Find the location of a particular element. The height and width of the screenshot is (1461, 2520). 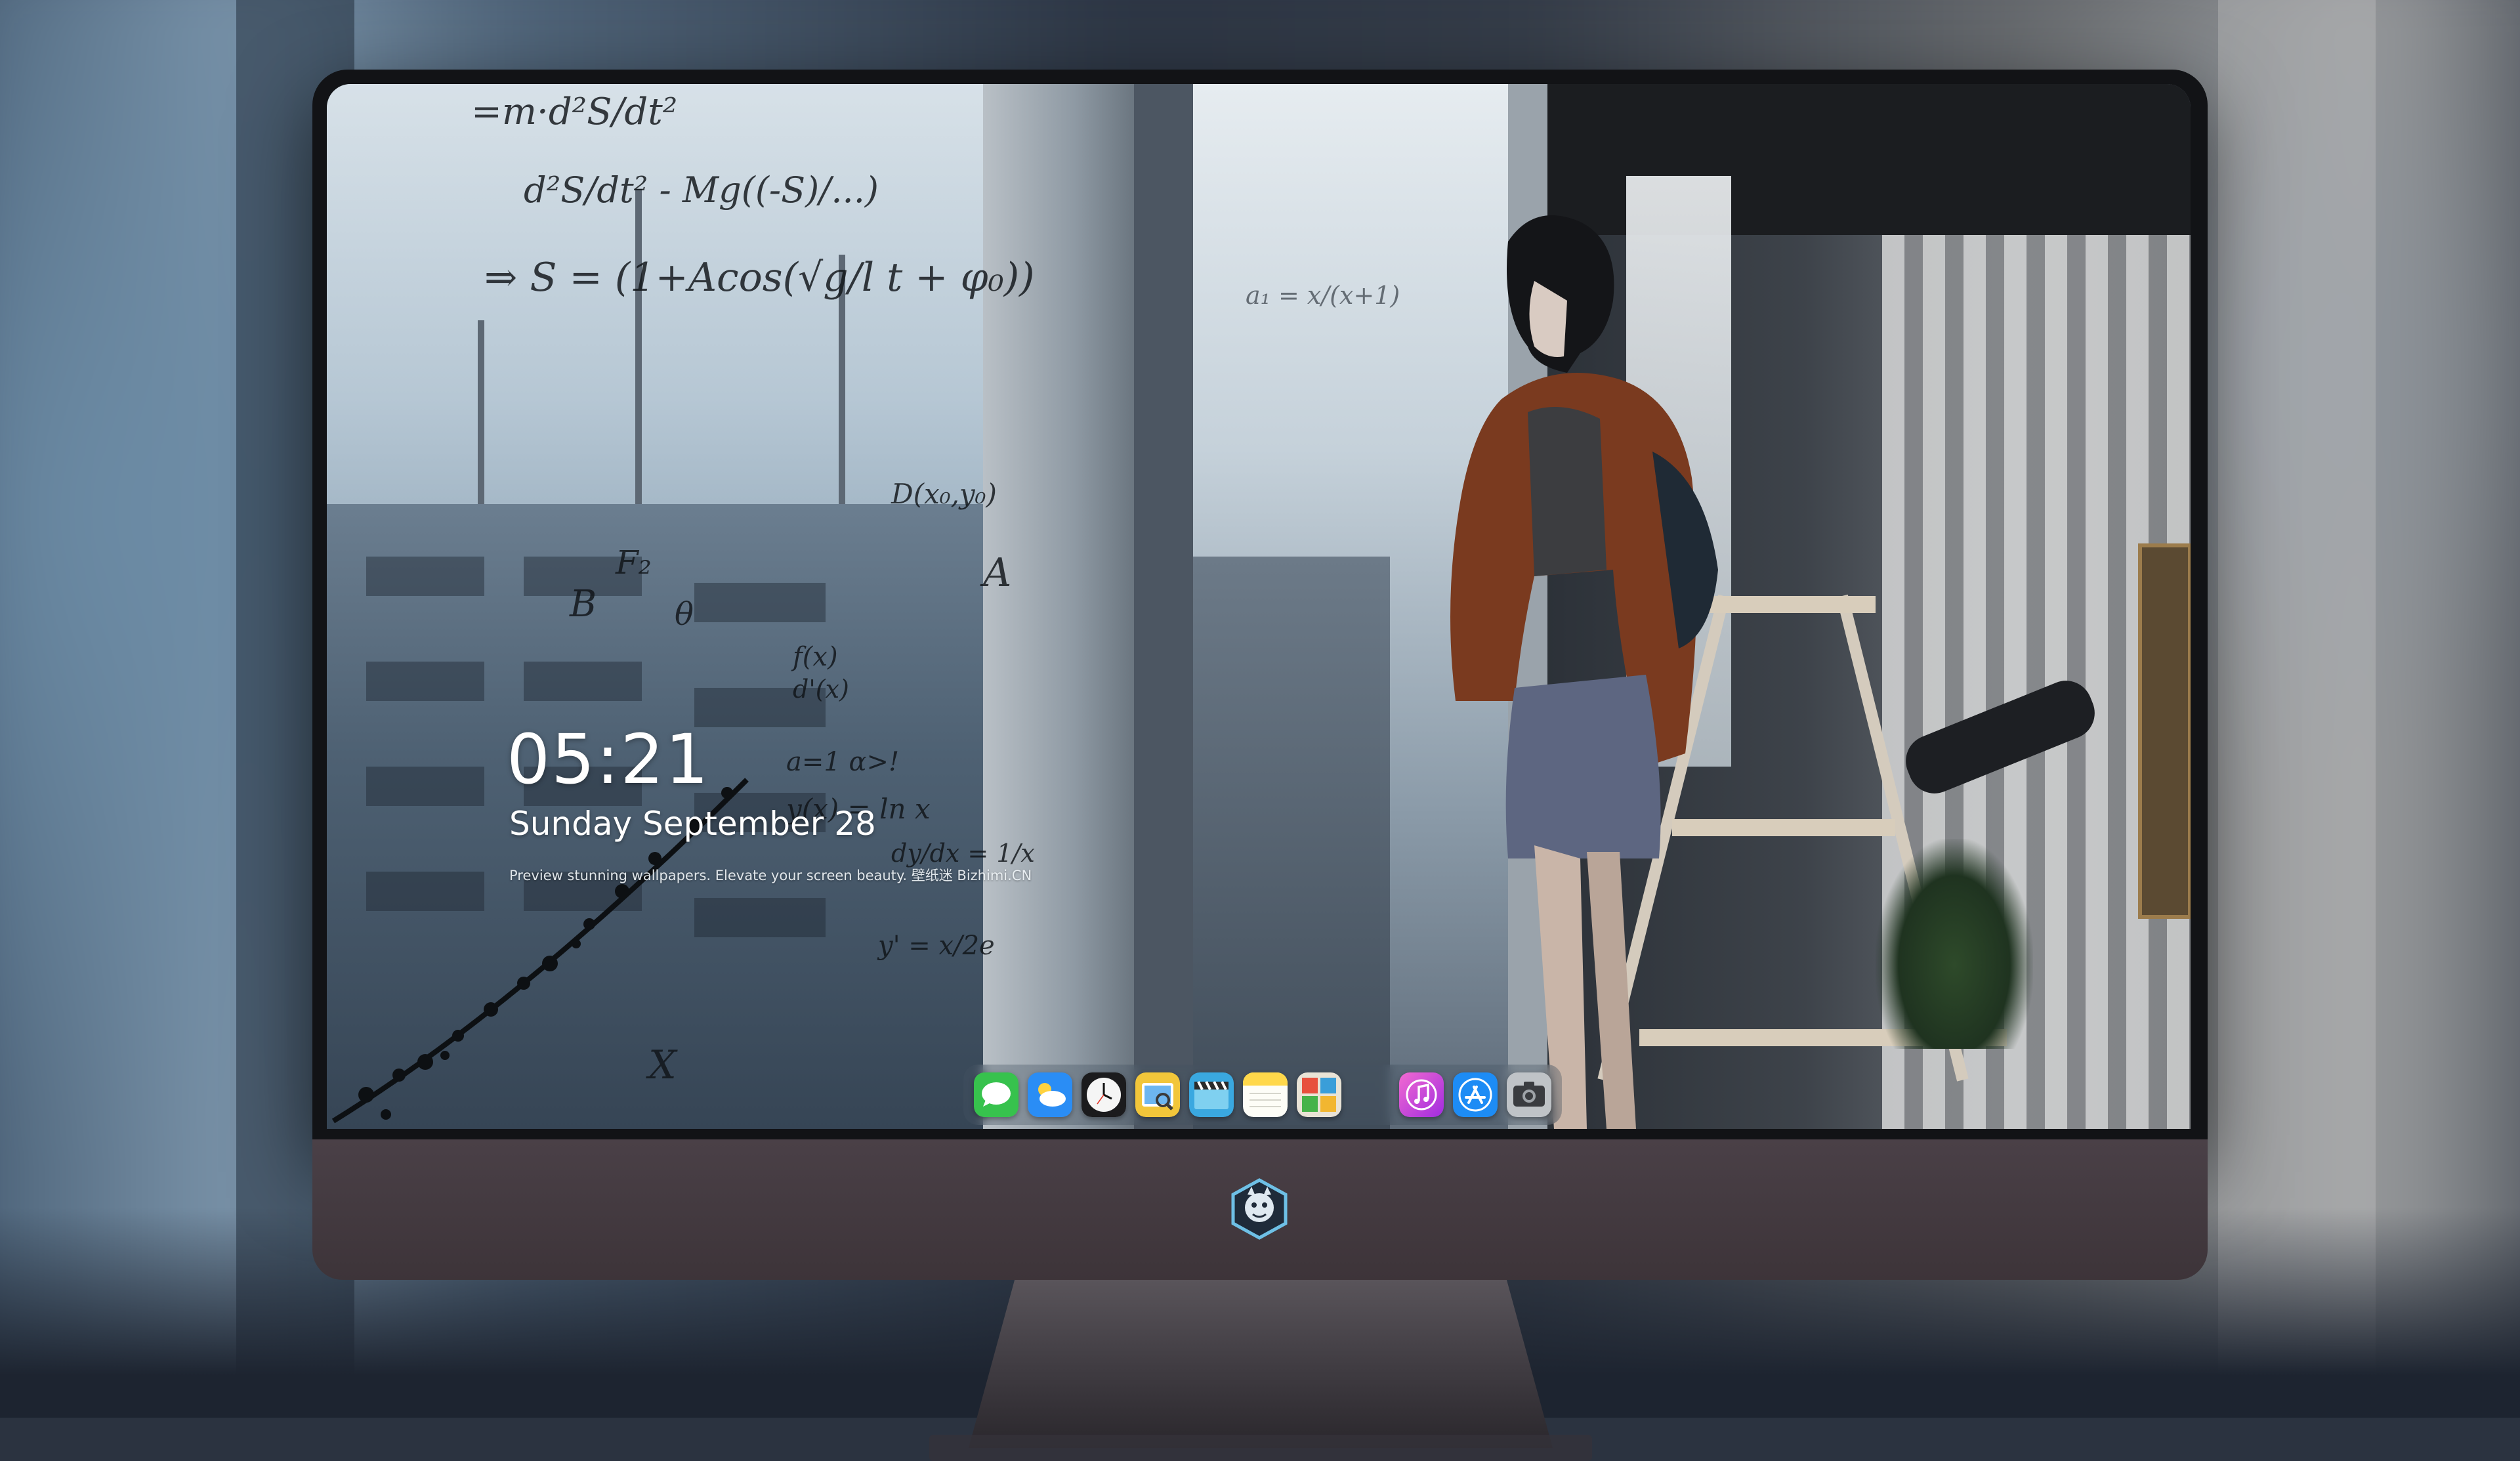

formula-text: ⇒ S = (1+Acos(√g/l t + φ₀)) is located at coordinates (759, 278).